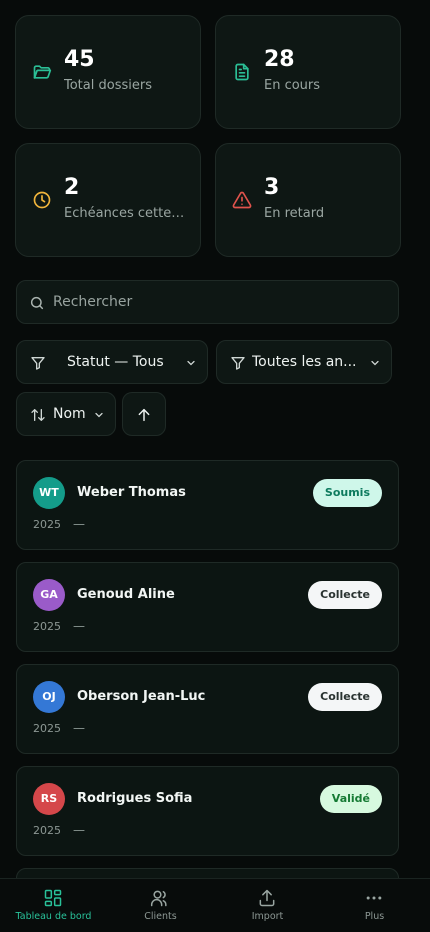  What do you see at coordinates (53, 916) in the screenshot?
I see `tab-label: Tableau de bord` at bounding box center [53, 916].